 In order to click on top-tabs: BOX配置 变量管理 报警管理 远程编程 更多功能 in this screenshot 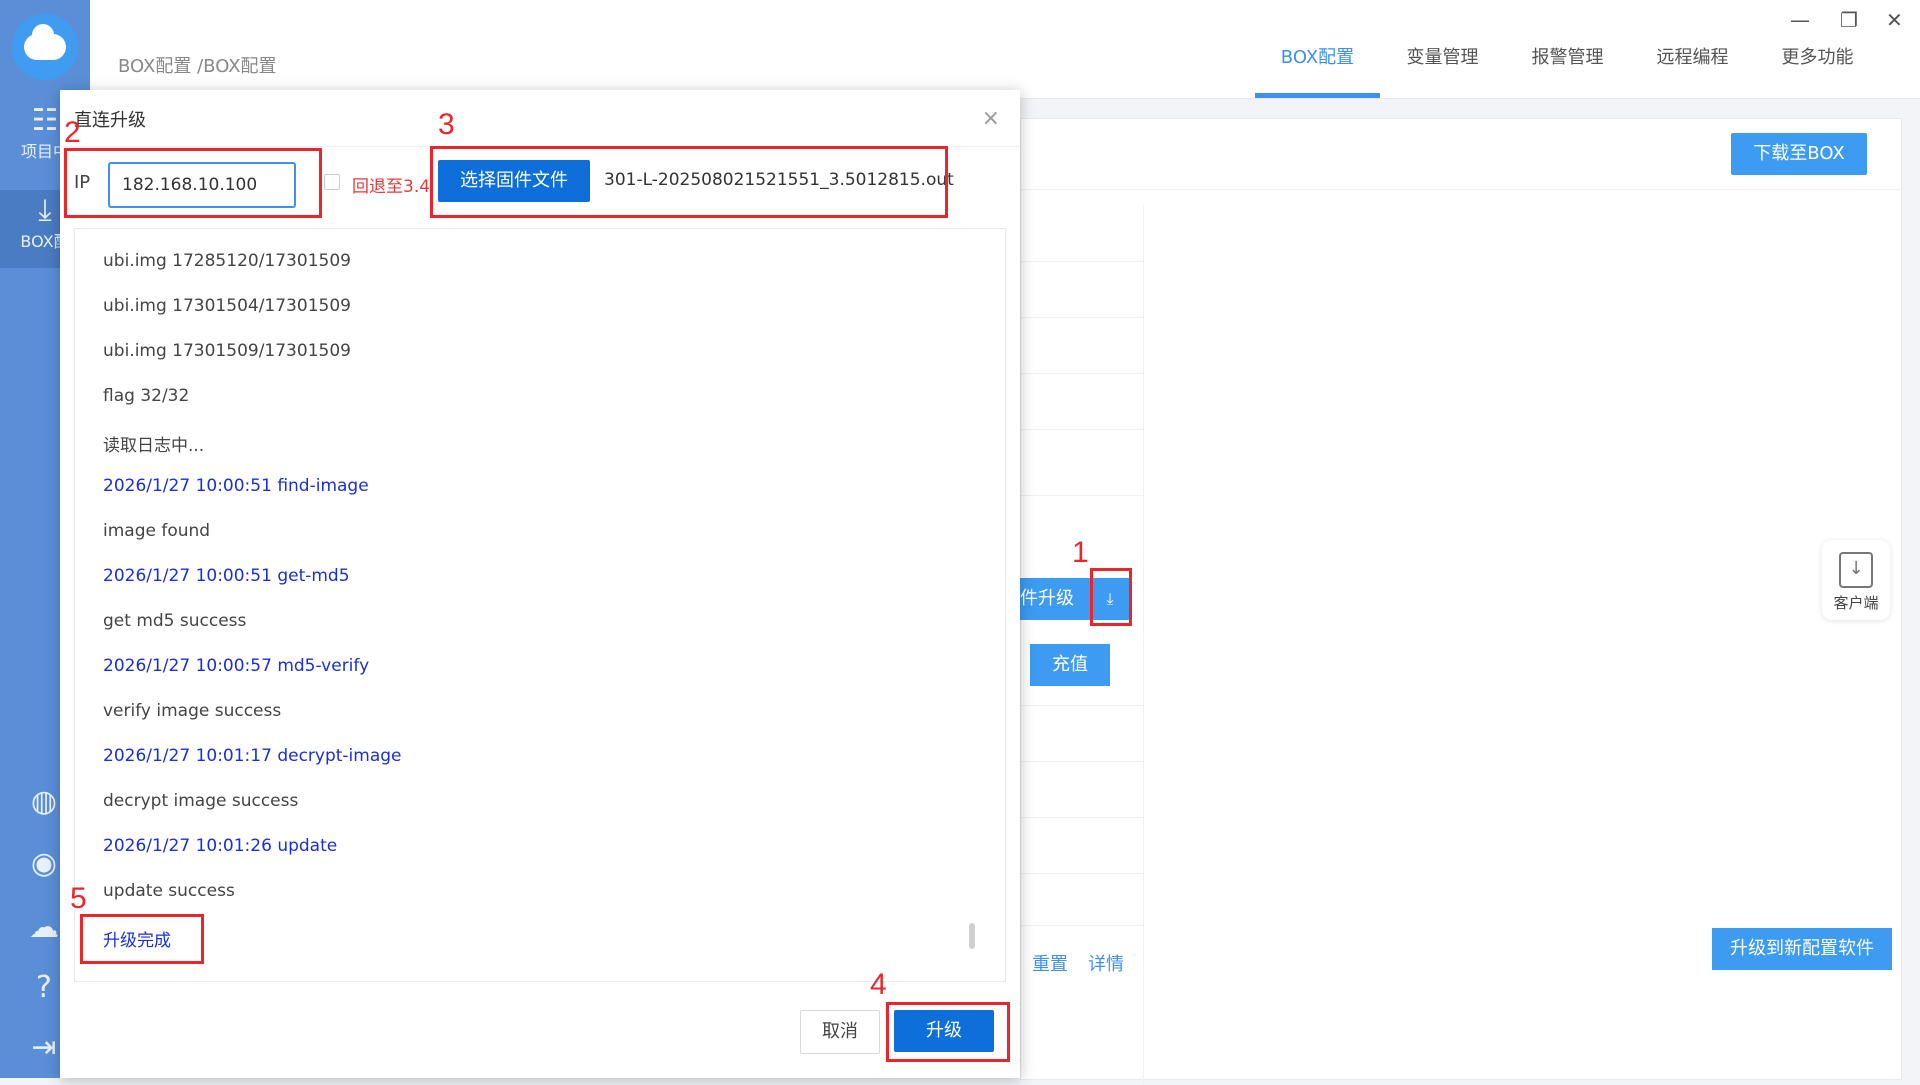, I will do `click(1567, 71)`.